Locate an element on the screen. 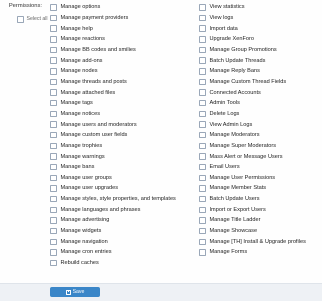  save-button-label: Save is located at coordinates (78, 292).